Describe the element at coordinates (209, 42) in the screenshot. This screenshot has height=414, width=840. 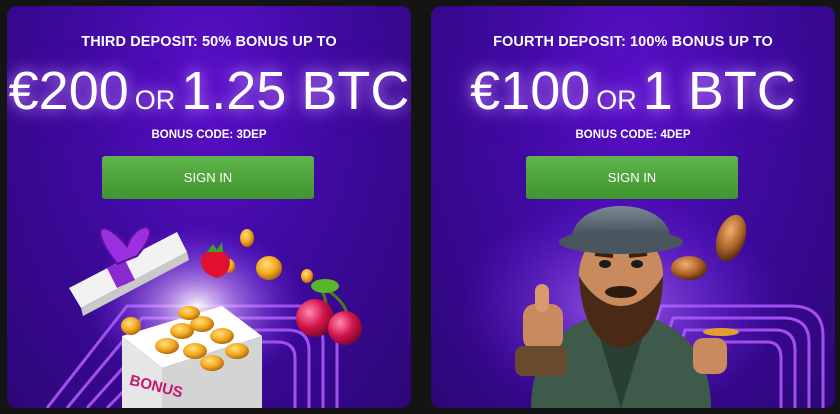
I see `promo-headline: THIRD DEPOSIT: 50% BONUS UP TO` at that location.